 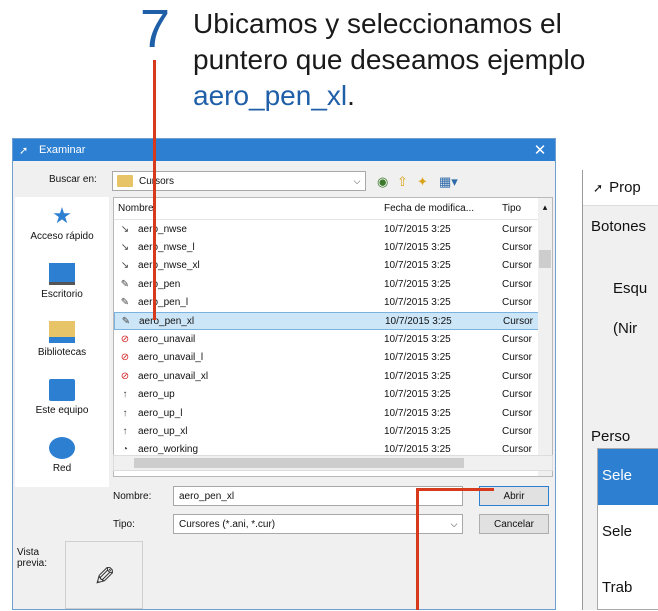 What do you see at coordinates (333, 395) in the screenshot?
I see `file-row: ↑ aero_up 10/7/2015 3:25 Cursor` at bounding box center [333, 395].